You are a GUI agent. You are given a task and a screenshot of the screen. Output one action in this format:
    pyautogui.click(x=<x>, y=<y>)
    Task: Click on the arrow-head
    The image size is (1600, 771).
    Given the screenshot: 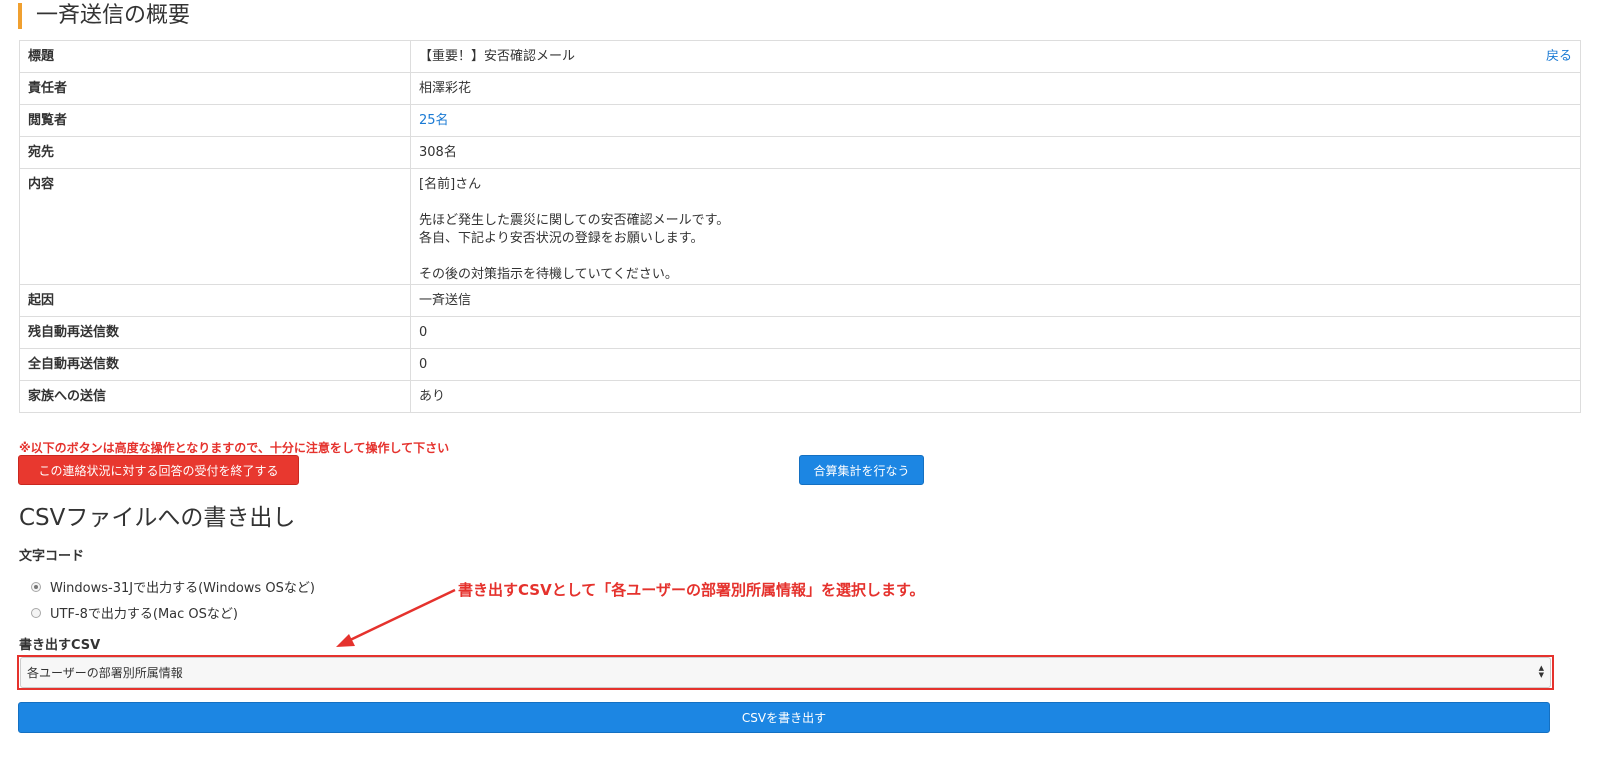 What is the action you would take?
    pyautogui.click(x=345, y=640)
    